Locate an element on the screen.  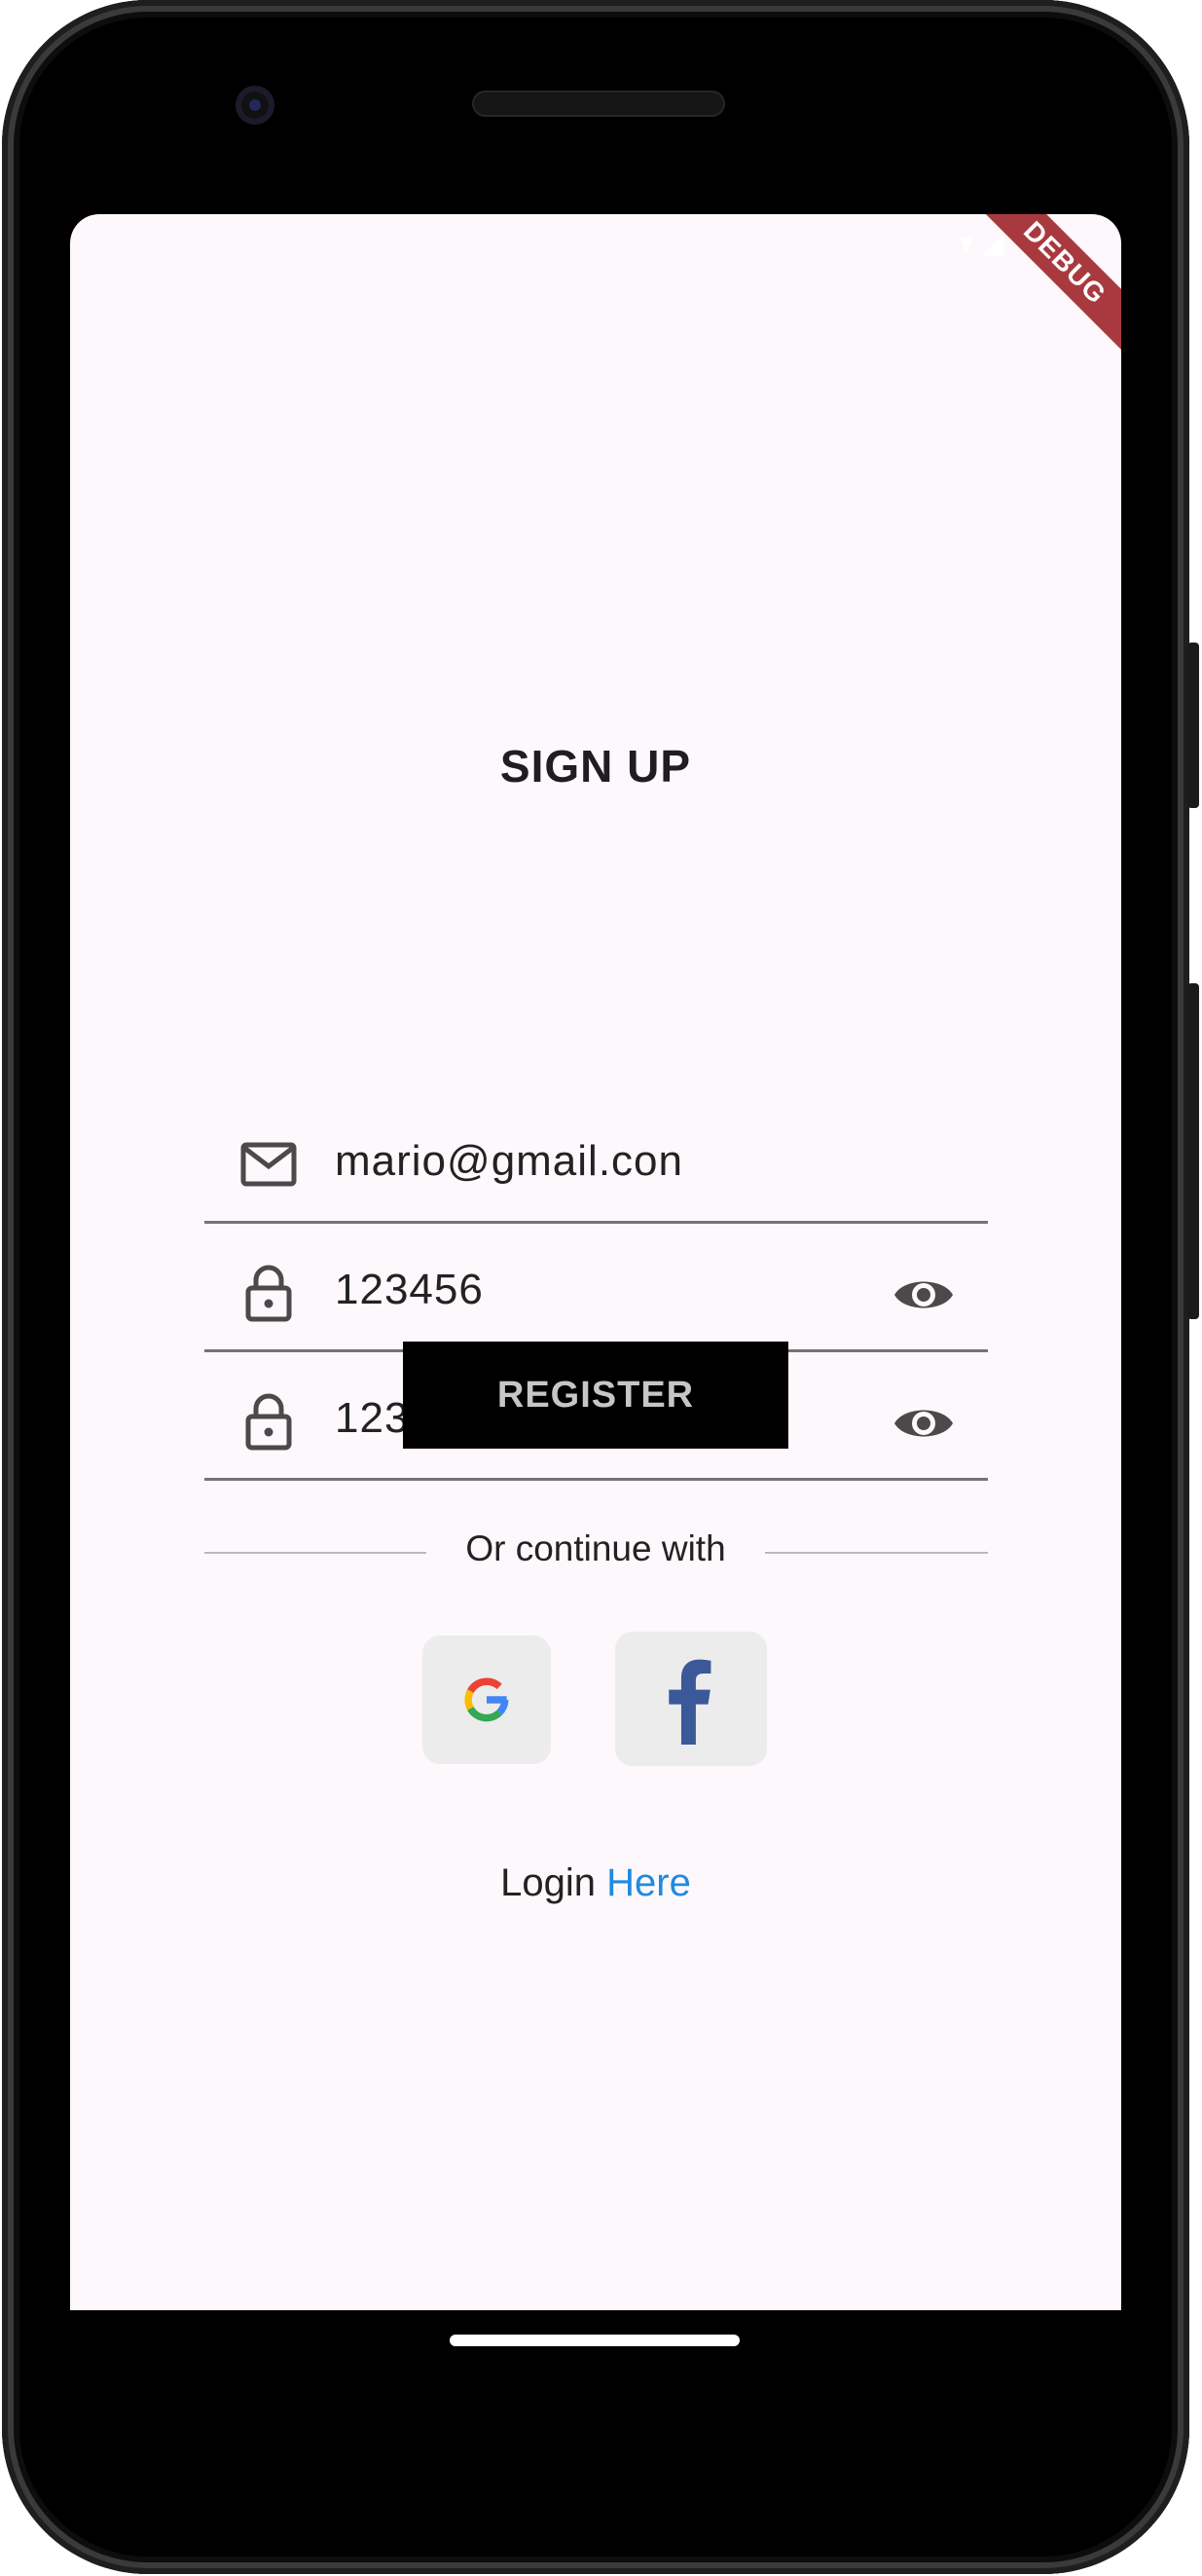
mail-icon is located at coordinates (268, 1164).